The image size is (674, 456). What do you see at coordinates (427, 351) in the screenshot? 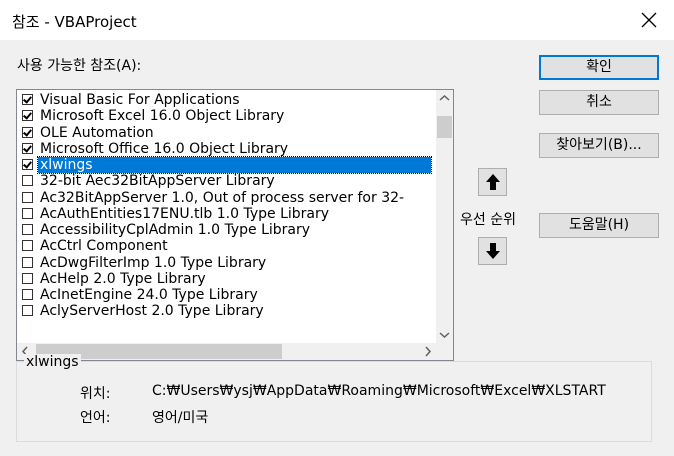
I see `scroll-right-icon` at bounding box center [427, 351].